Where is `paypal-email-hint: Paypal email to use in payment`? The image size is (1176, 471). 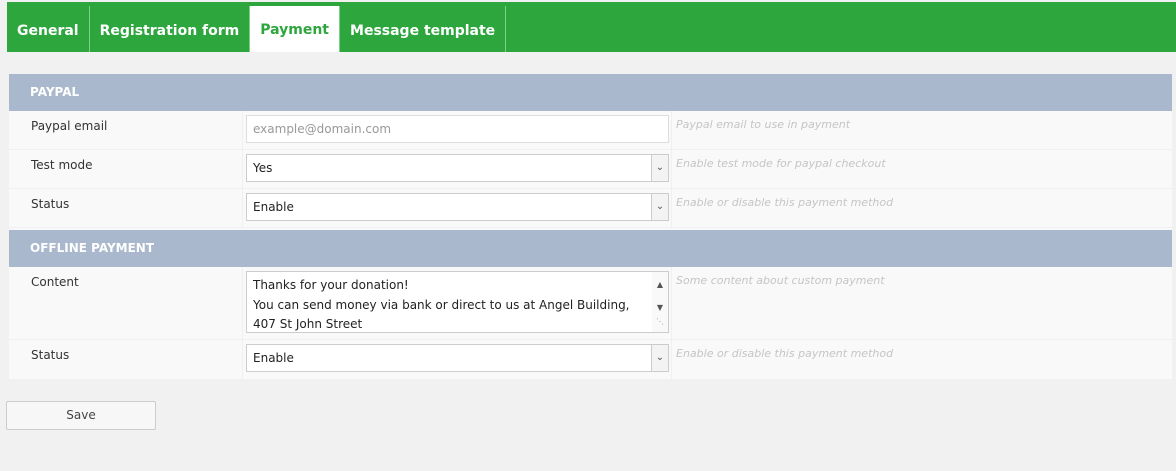 paypal-email-hint: Paypal email to use in payment is located at coordinates (763, 124).